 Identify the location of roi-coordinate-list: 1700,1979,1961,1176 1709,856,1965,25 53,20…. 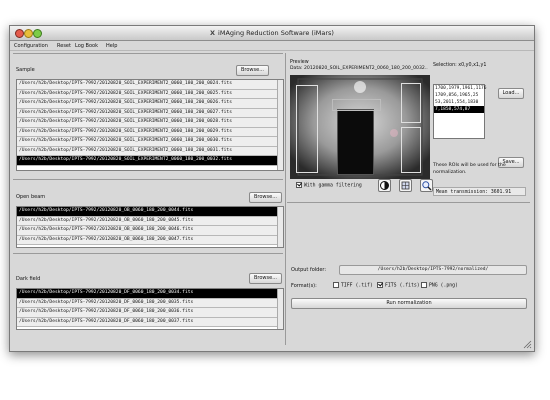
(459, 111).